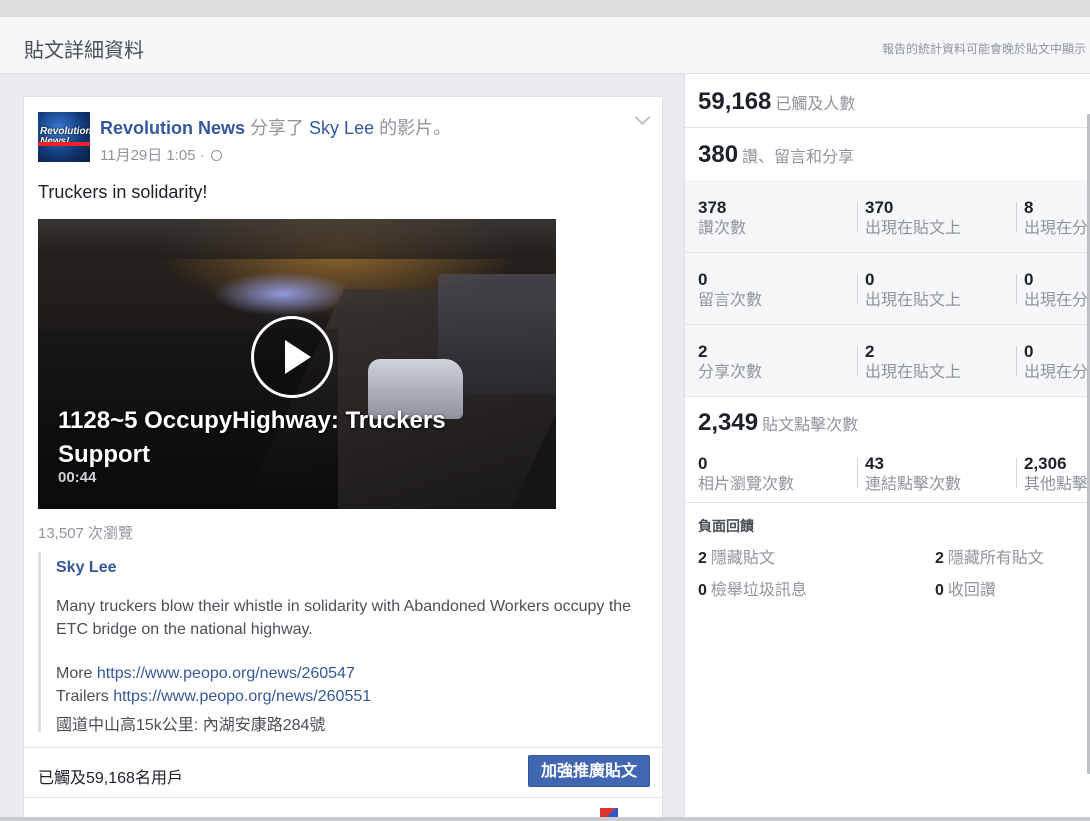 The image size is (1090, 821). I want to click on reach-text: 已觸及59,168名用戶, so click(110, 778).